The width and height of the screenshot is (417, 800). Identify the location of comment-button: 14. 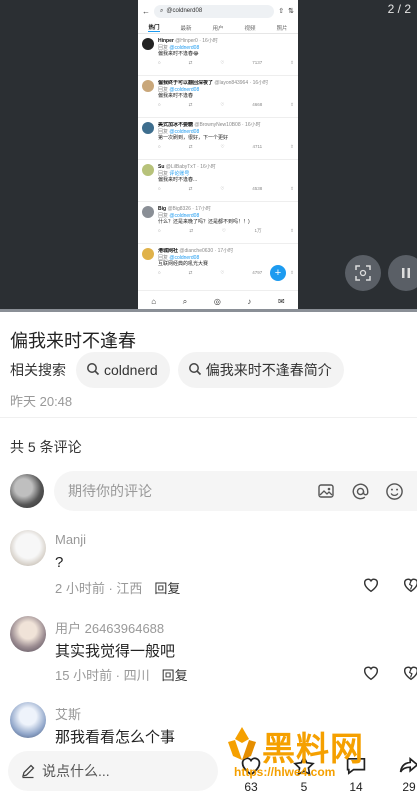
(356, 774).